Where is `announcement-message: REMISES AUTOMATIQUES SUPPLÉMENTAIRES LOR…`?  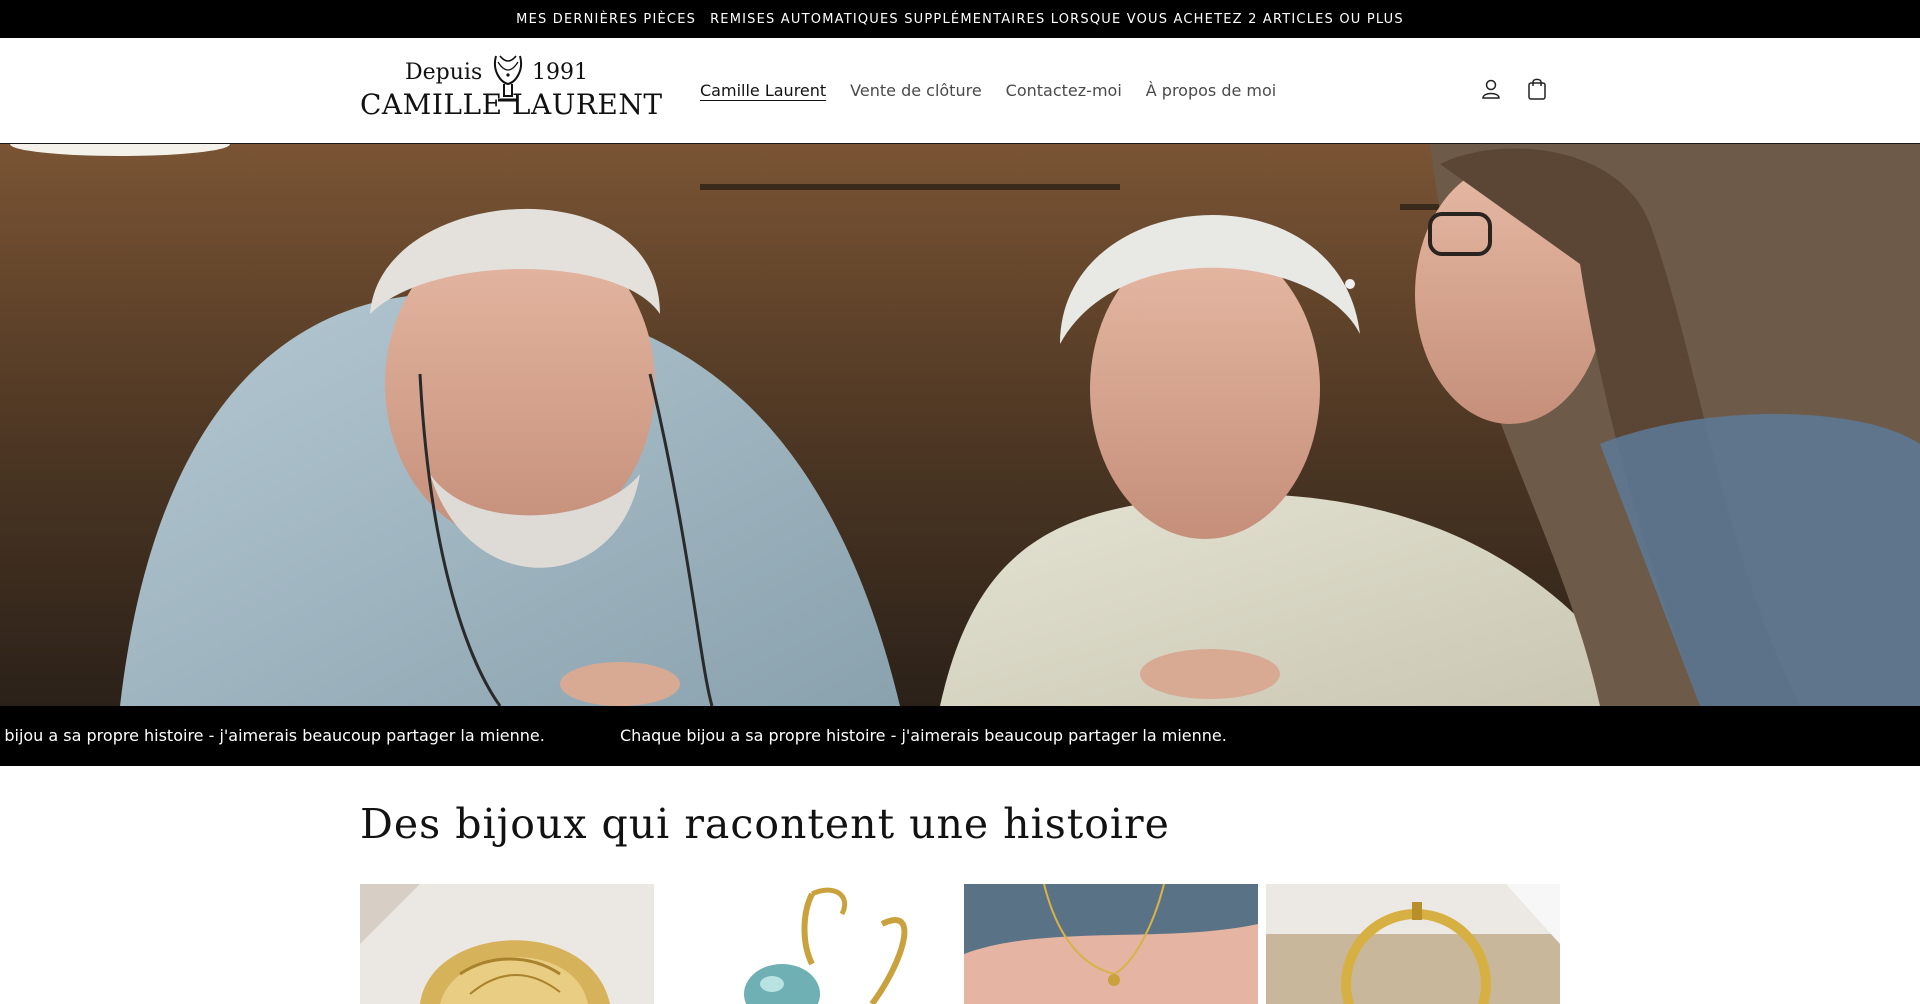
announcement-message: REMISES AUTOMATIQUES SUPPLÉMENTAIRES LOR… is located at coordinates (1057, 19).